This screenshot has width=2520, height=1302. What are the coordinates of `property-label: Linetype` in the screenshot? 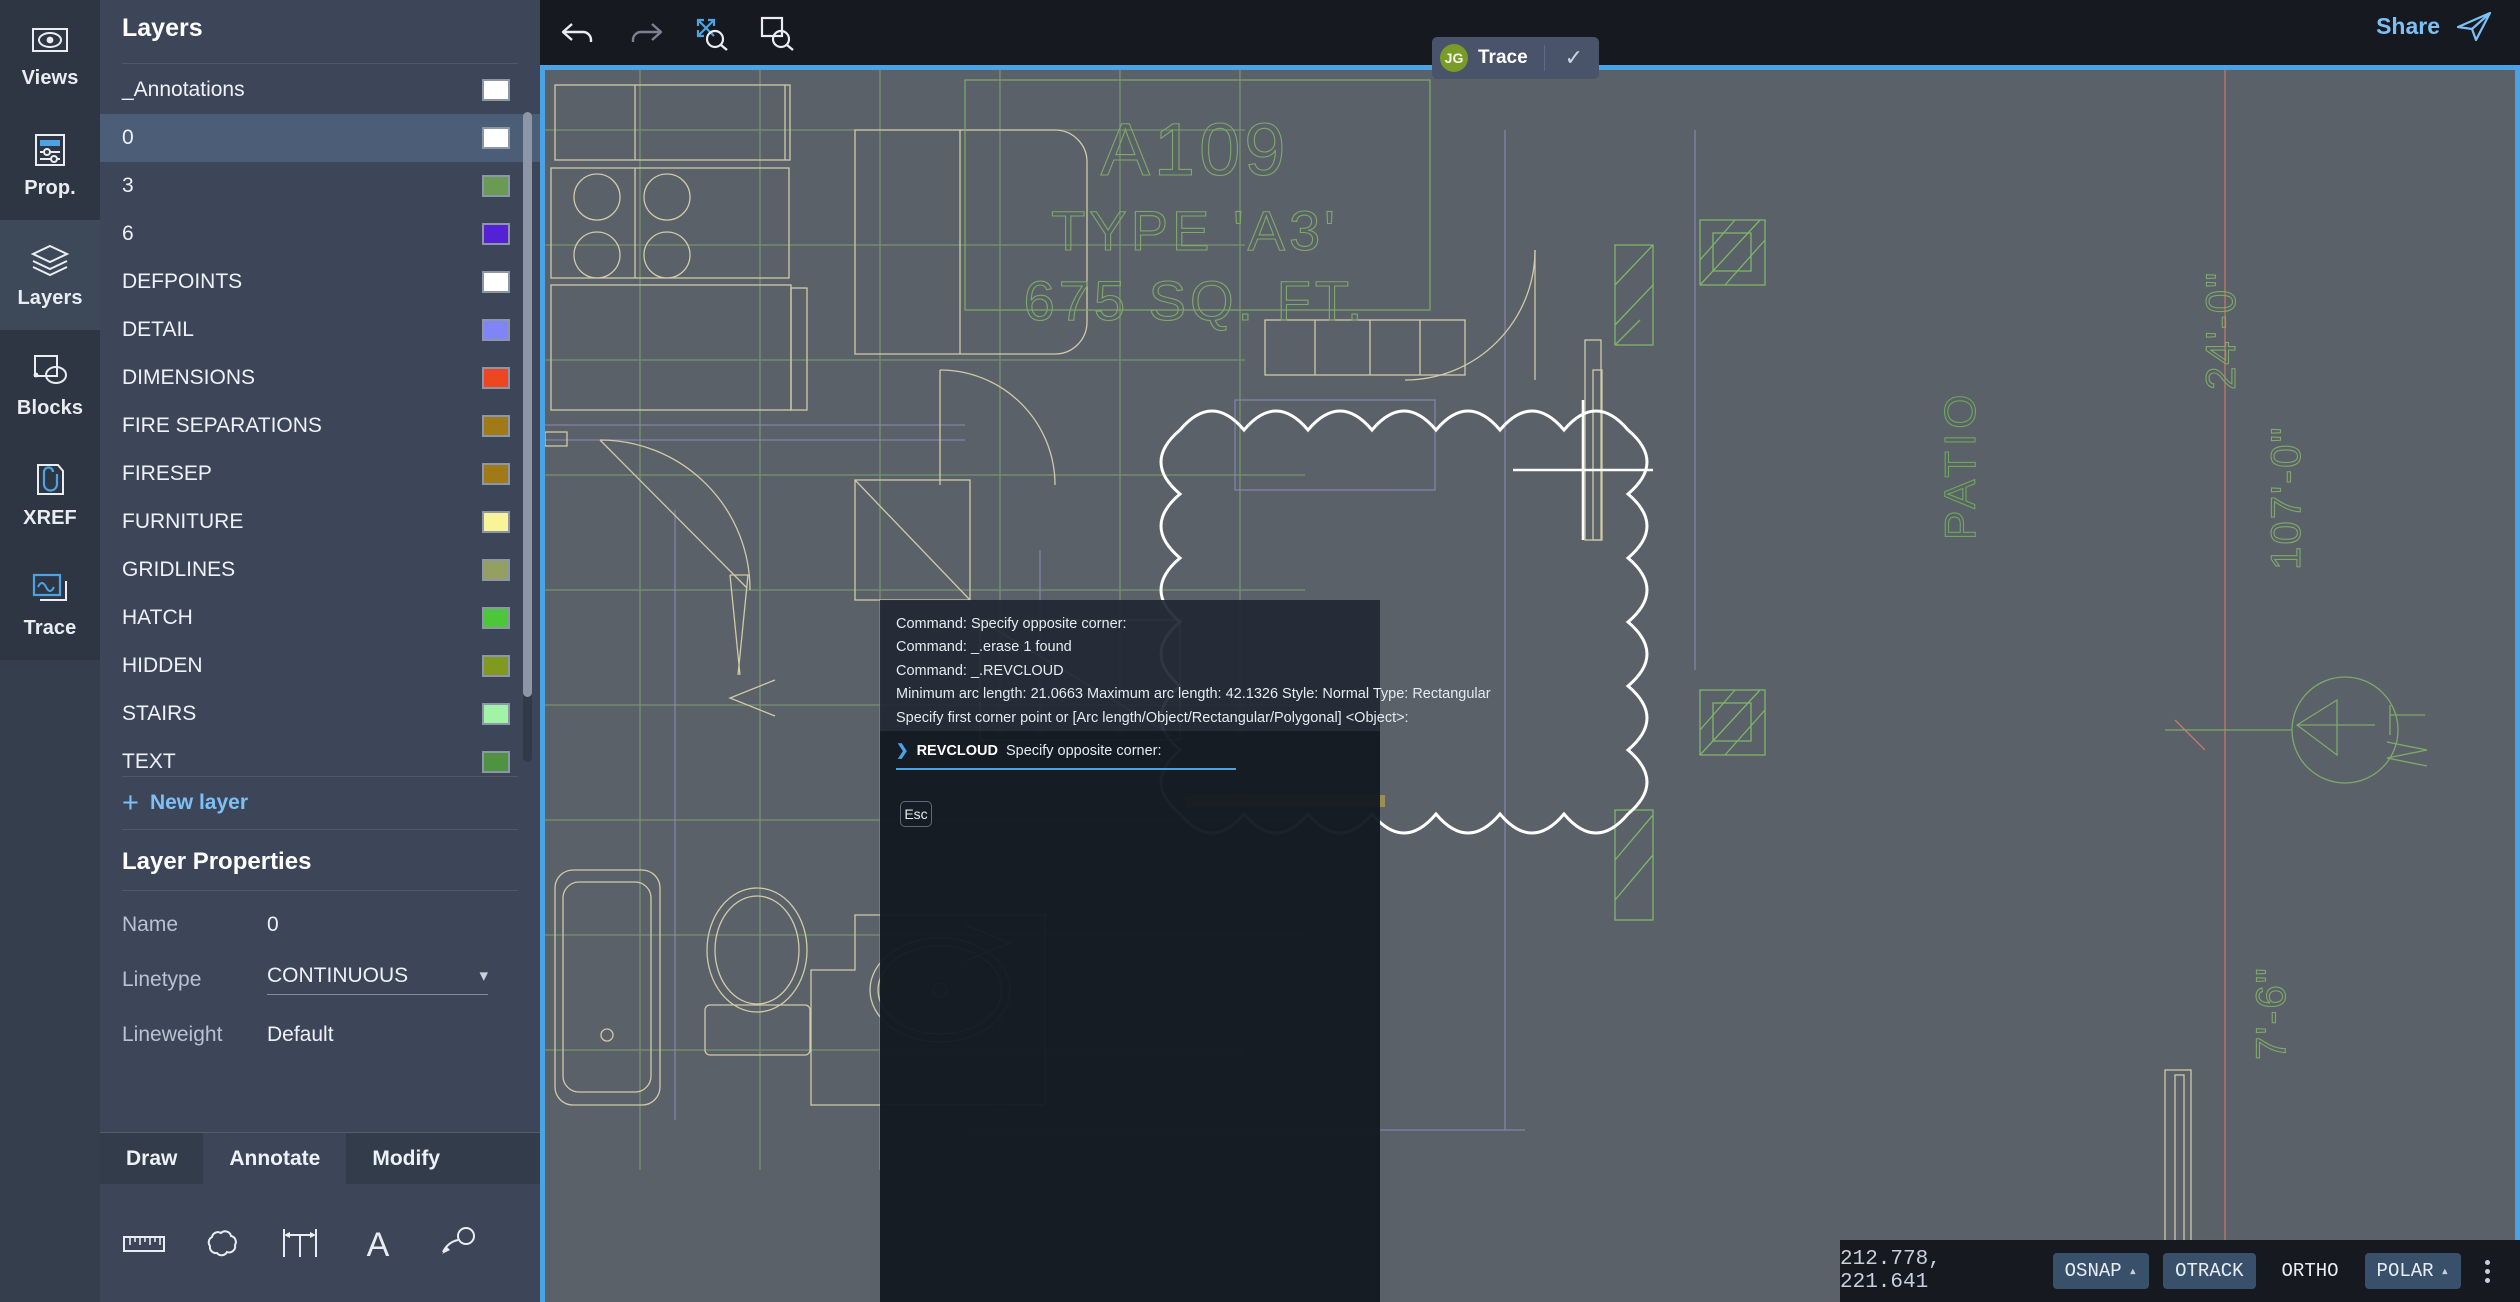 It's located at (162, 979).